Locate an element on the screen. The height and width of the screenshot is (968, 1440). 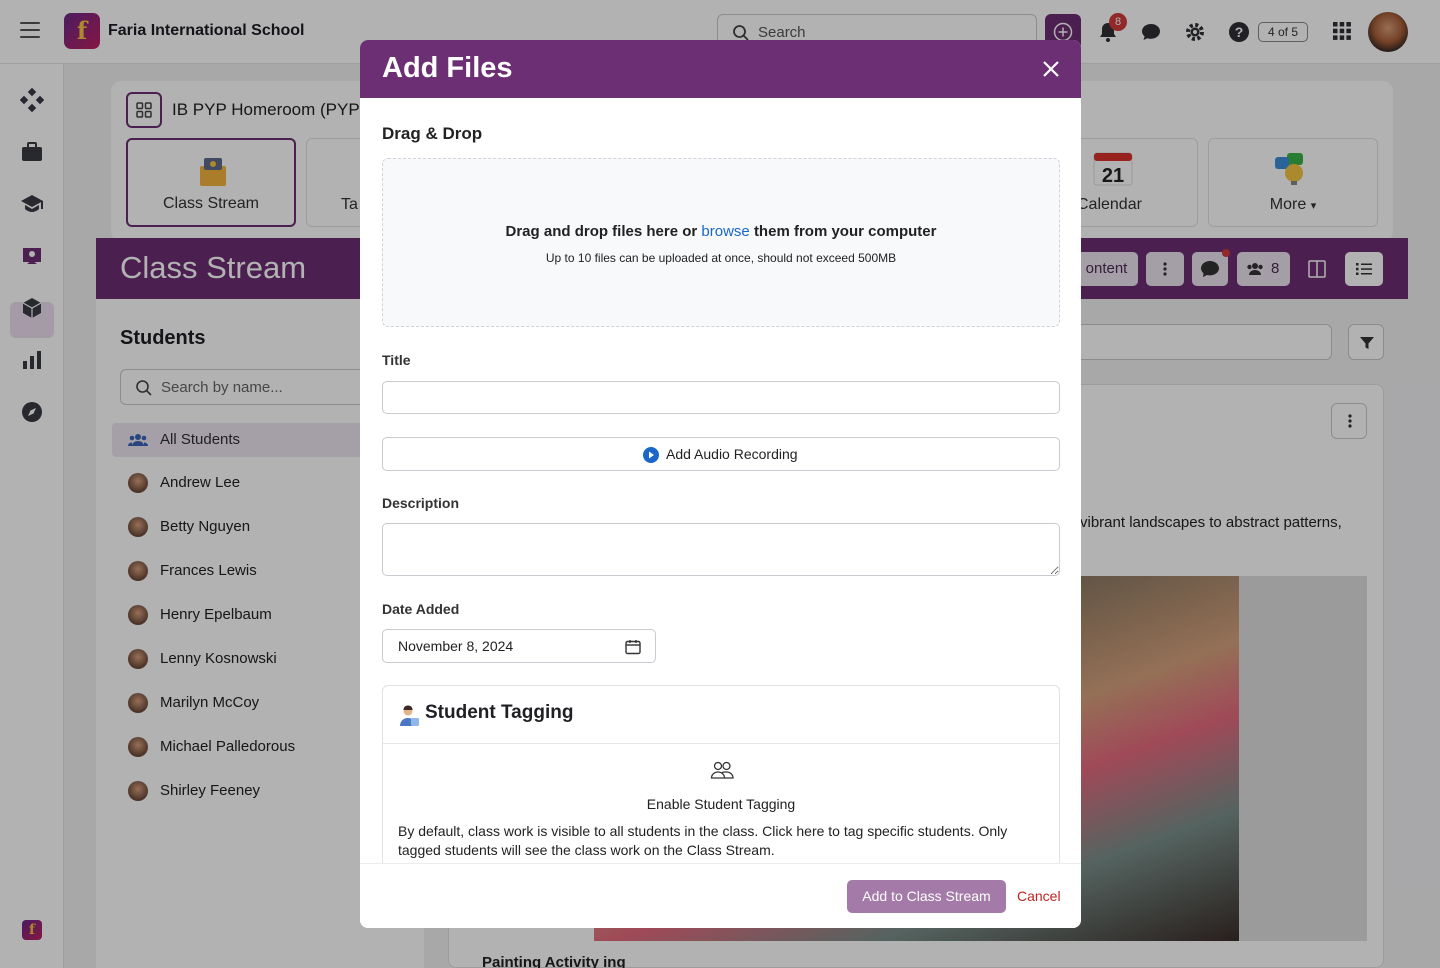
add-audio-button: Add Audio Recording is located at coordinates (721, 454).